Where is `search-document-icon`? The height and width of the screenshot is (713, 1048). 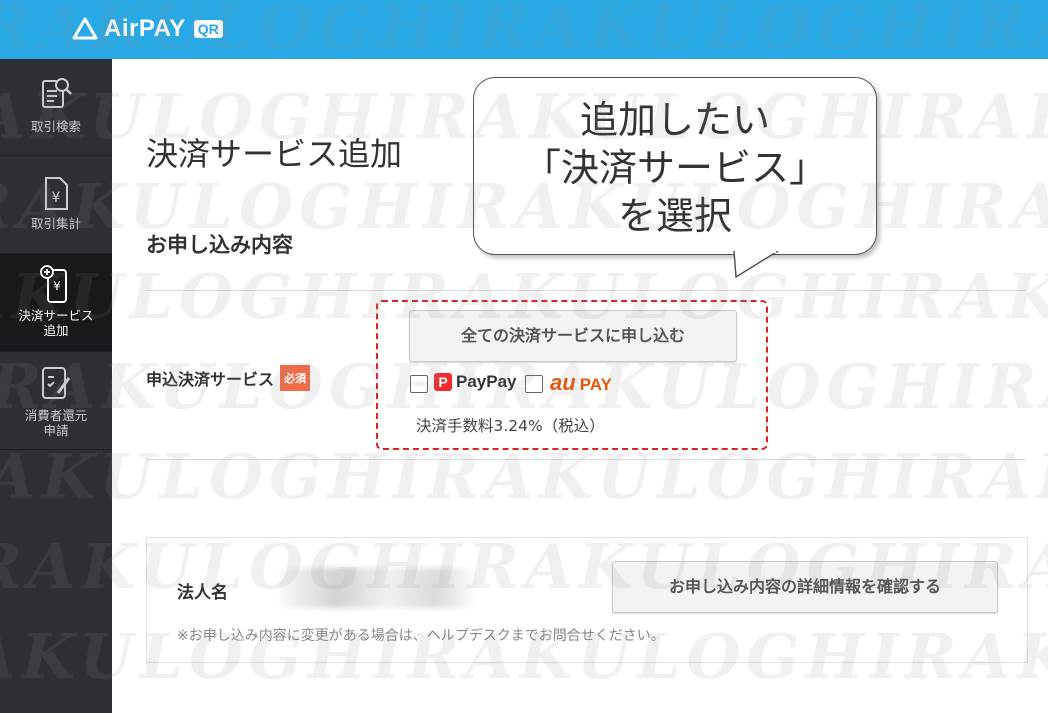 search-document-icon is located at coordinates (57, 93).